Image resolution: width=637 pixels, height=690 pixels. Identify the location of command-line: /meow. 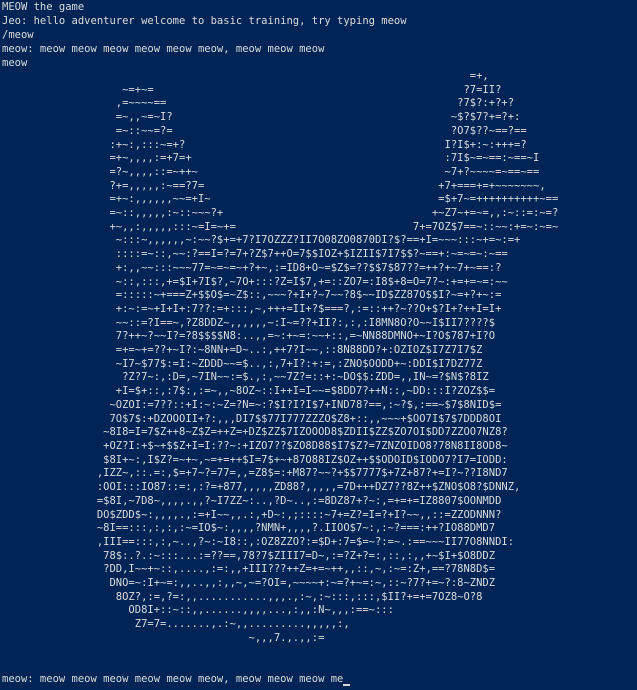
(18, 35).